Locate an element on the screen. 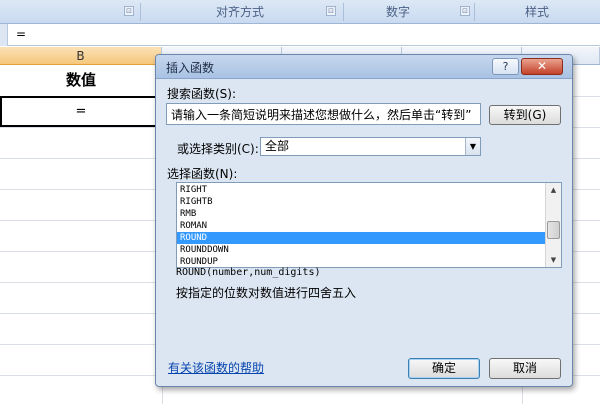 The height and width of the screenshot is (404, 600). active-cell: = is located at coordinates (81, 111).